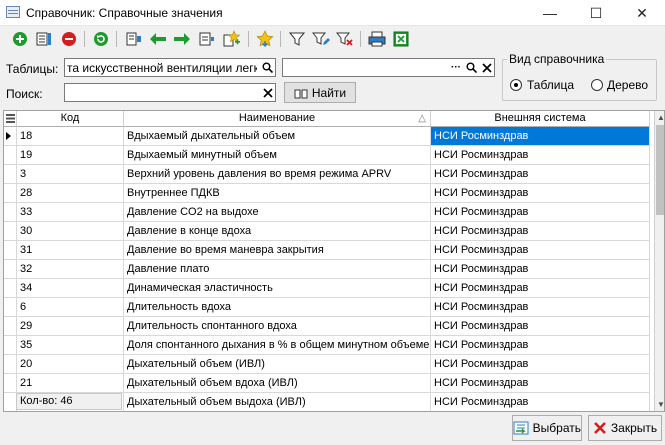  Describe the element at coordinates (70, 383) in the screenshot. I see `code-cell: 21` at that location.